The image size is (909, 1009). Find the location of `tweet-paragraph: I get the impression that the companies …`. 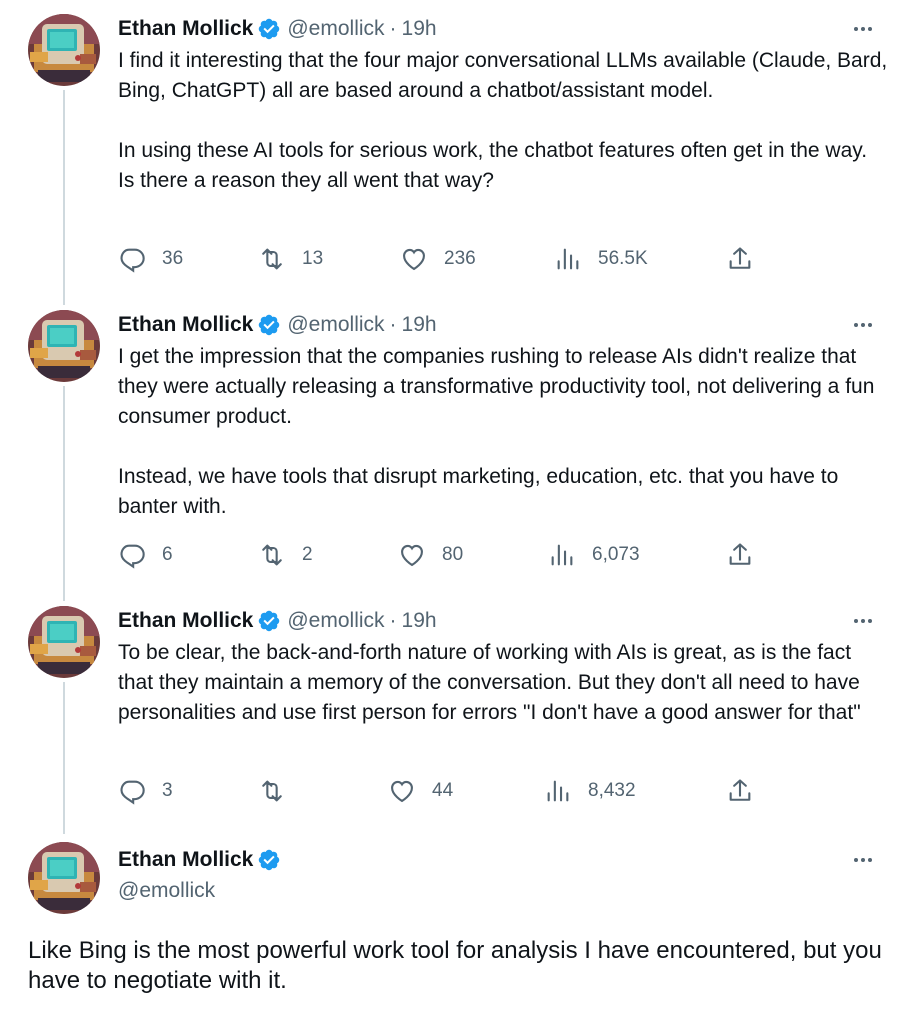

tweet-paragraph: I get the impression that the companies … is located at coordinates (496, 386).